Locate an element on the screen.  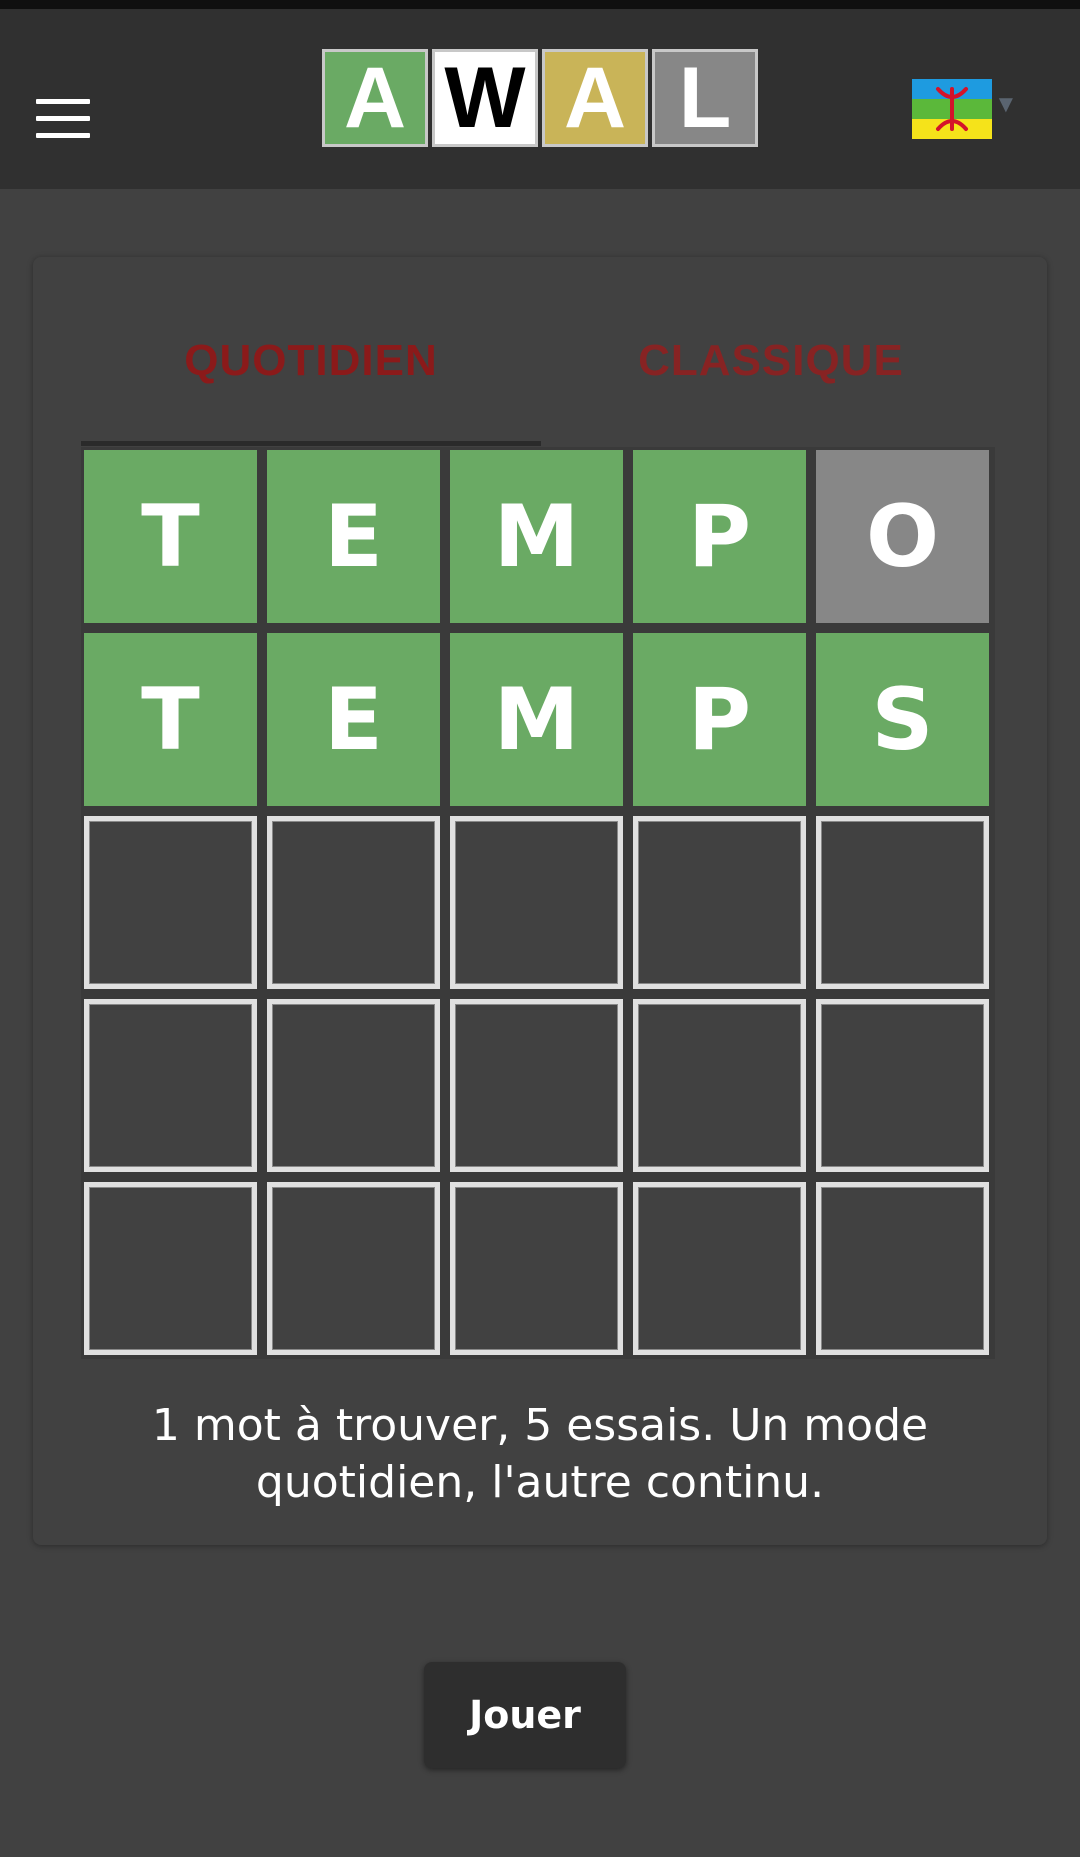
grid-row: TEMPS is located at coordinates (539, 719).